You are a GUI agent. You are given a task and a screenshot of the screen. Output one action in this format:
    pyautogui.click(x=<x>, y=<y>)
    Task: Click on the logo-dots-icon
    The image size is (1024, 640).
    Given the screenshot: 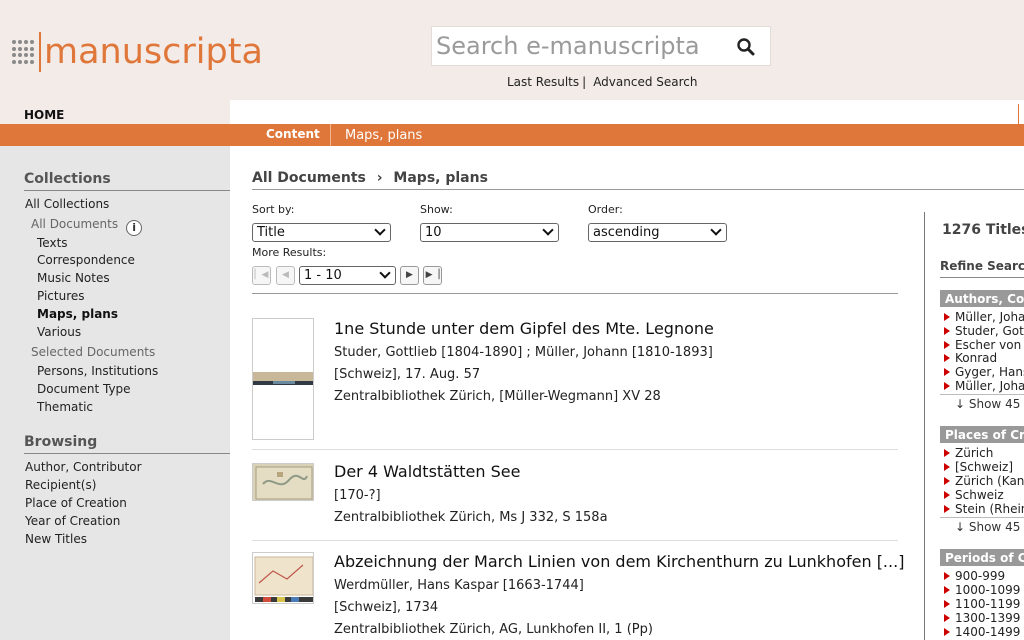 What is the action you would take?
    pyautogui.click(x=24, y=52)
    